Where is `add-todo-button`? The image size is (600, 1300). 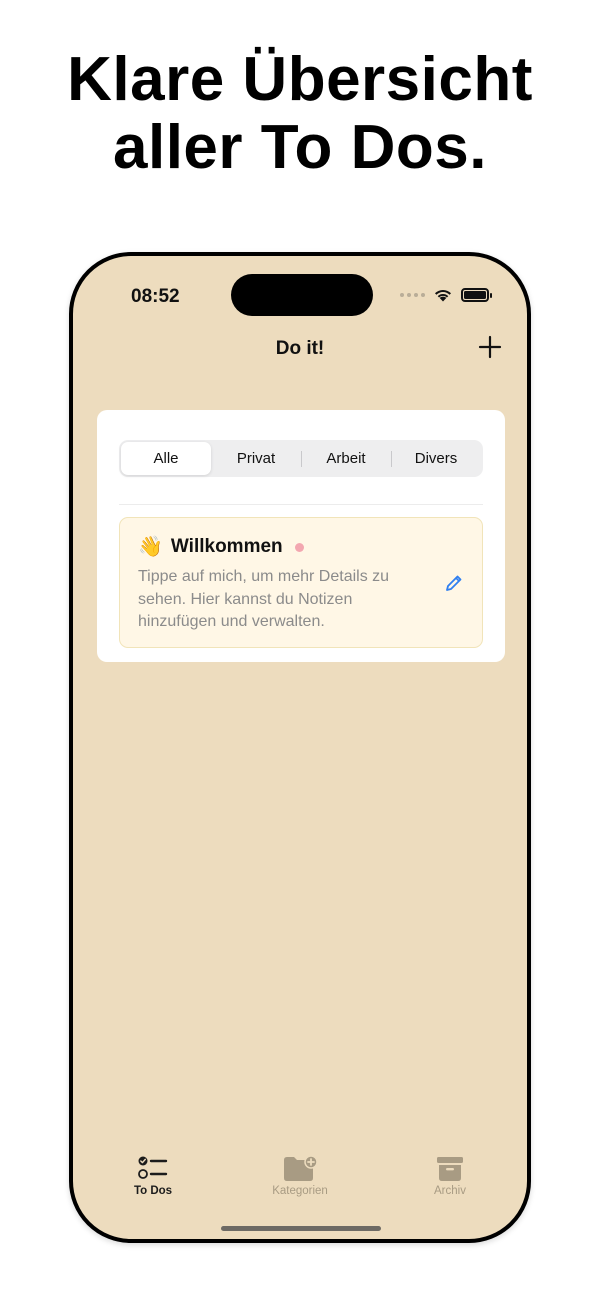 add-todo-button is located at coordinates (490, 347).